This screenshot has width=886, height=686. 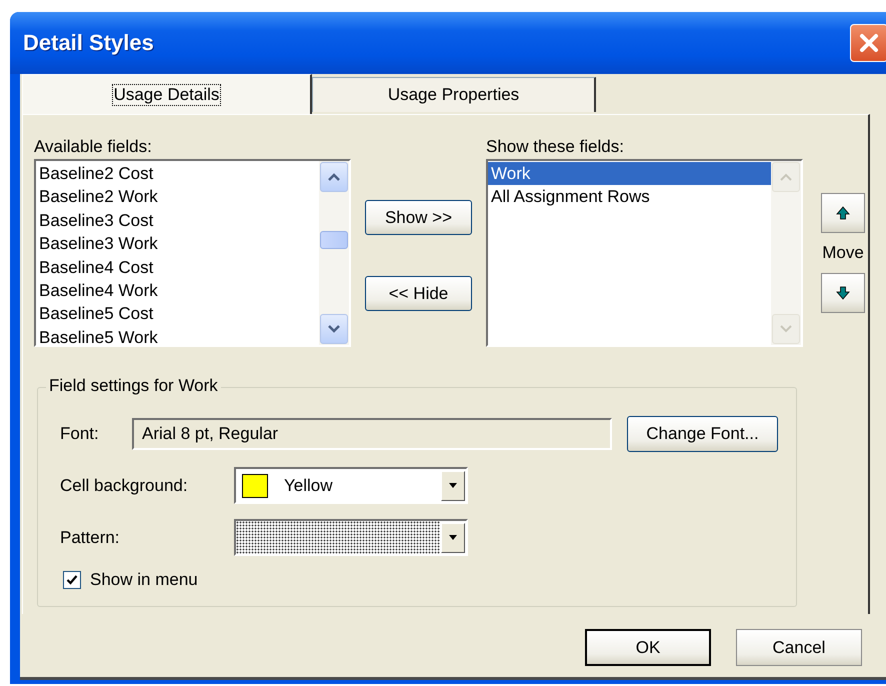 I want to click on move-down-button, so click(x=843, y=293).